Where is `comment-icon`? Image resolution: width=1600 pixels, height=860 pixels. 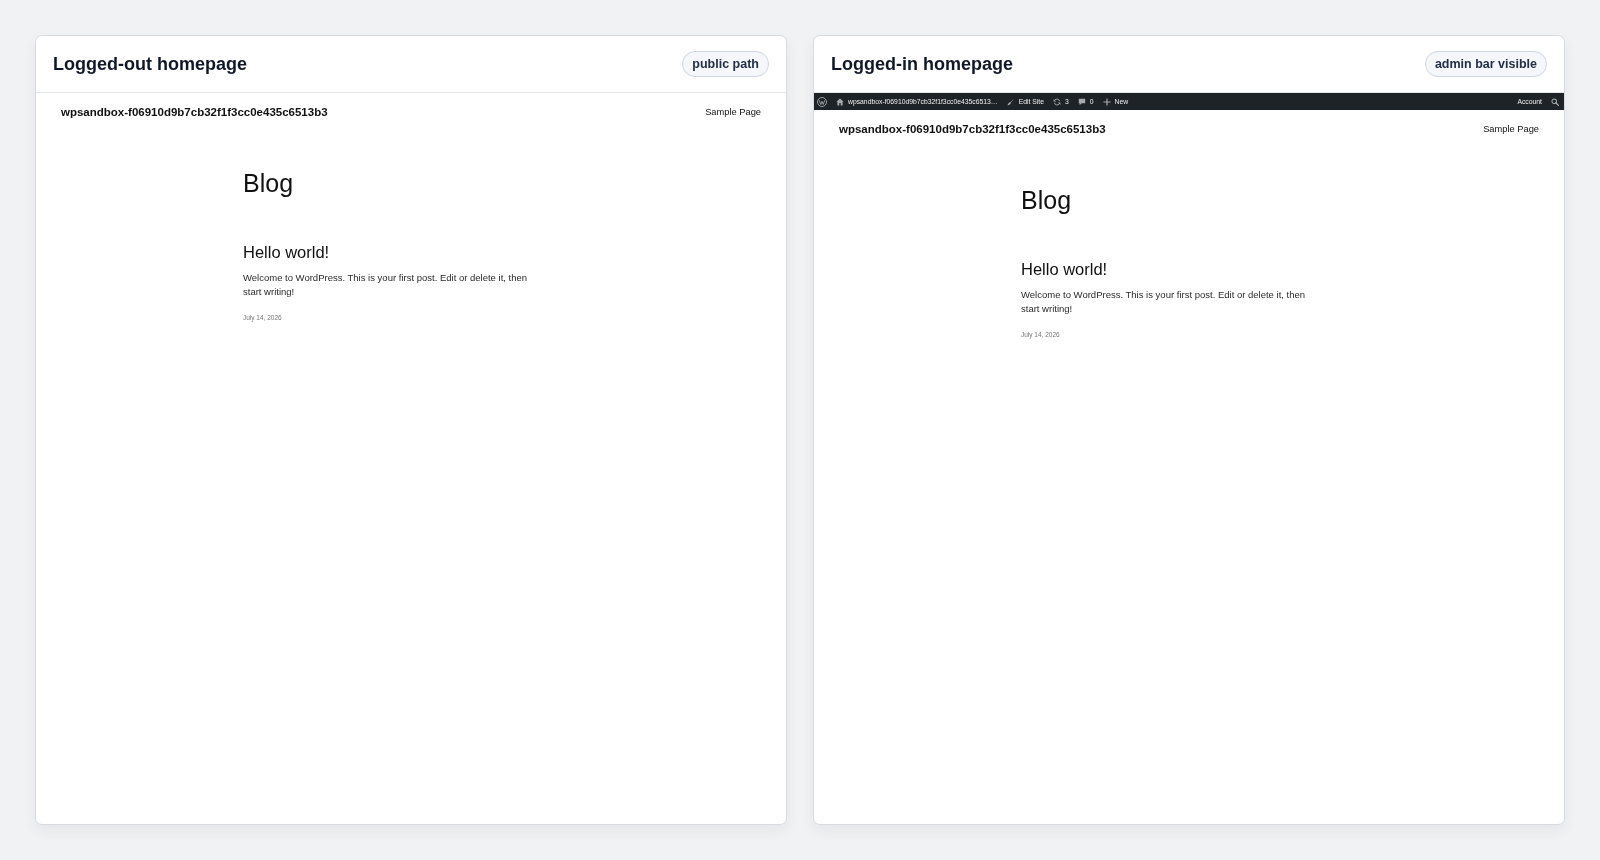
comment-icon is located at coordinates (1081, 101).